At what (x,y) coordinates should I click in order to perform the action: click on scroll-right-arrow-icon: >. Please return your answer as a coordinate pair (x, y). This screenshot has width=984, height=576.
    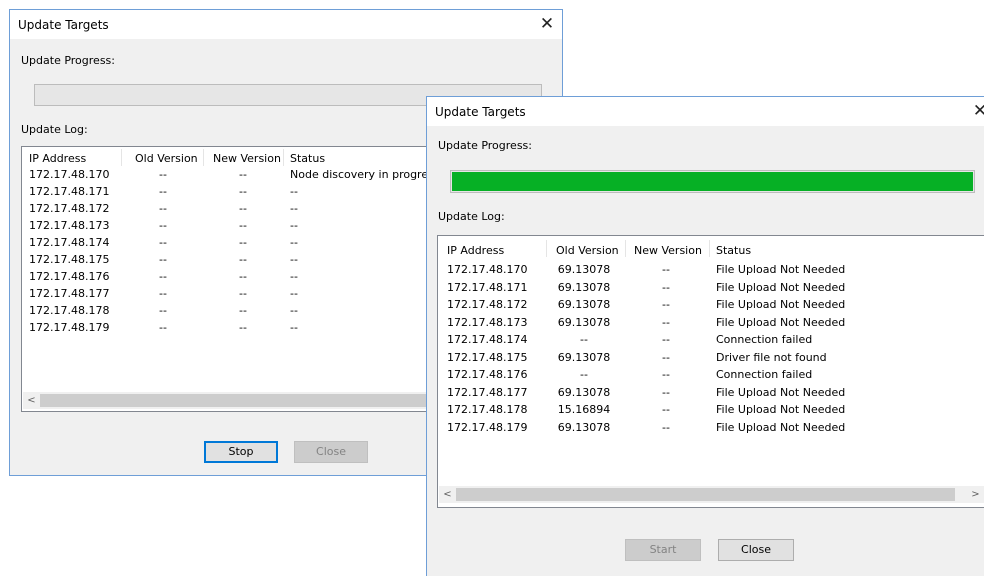
    Looking at the image, I should click on (975, 494).